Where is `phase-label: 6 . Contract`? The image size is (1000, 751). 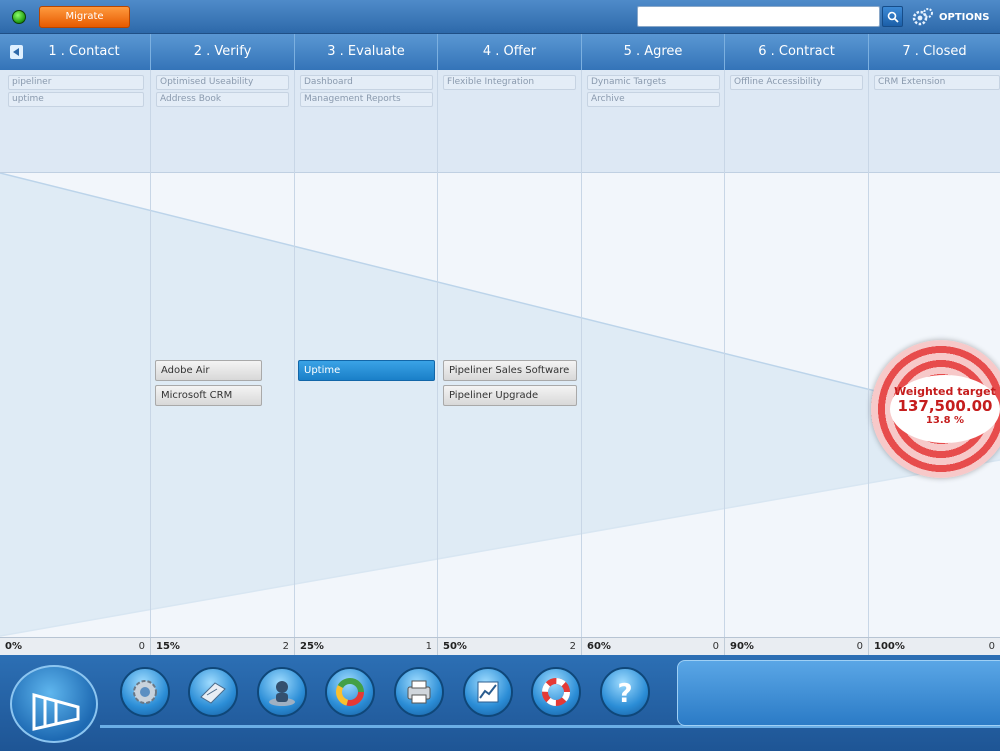
phase-label: 6 . Contract is located at coordinates (796, 51).